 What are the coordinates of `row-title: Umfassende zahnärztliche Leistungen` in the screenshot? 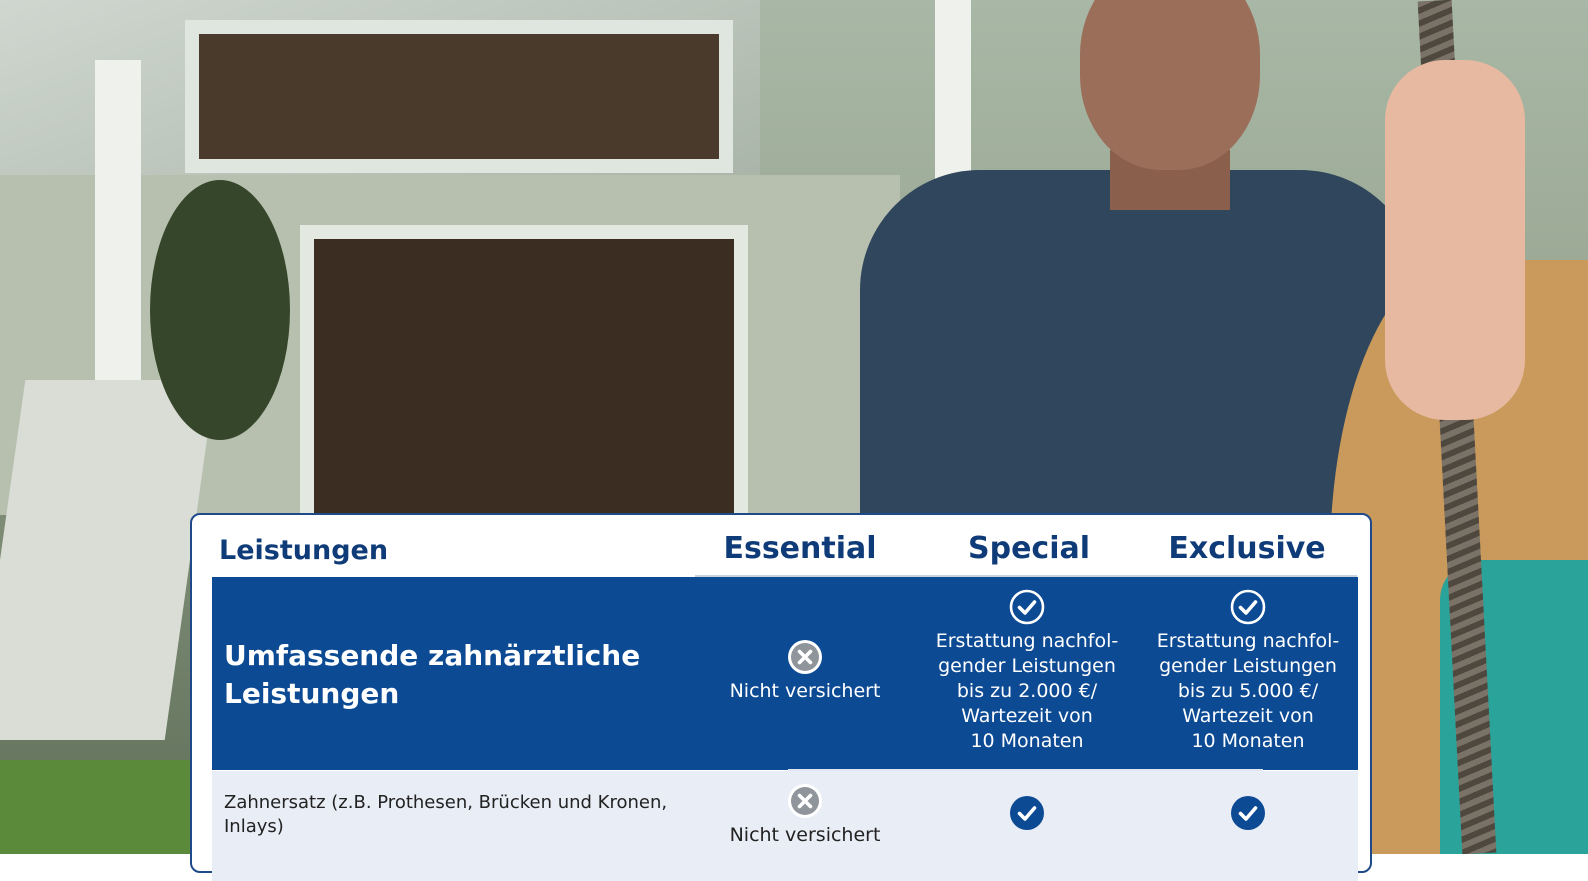 It's located at (432, 674).